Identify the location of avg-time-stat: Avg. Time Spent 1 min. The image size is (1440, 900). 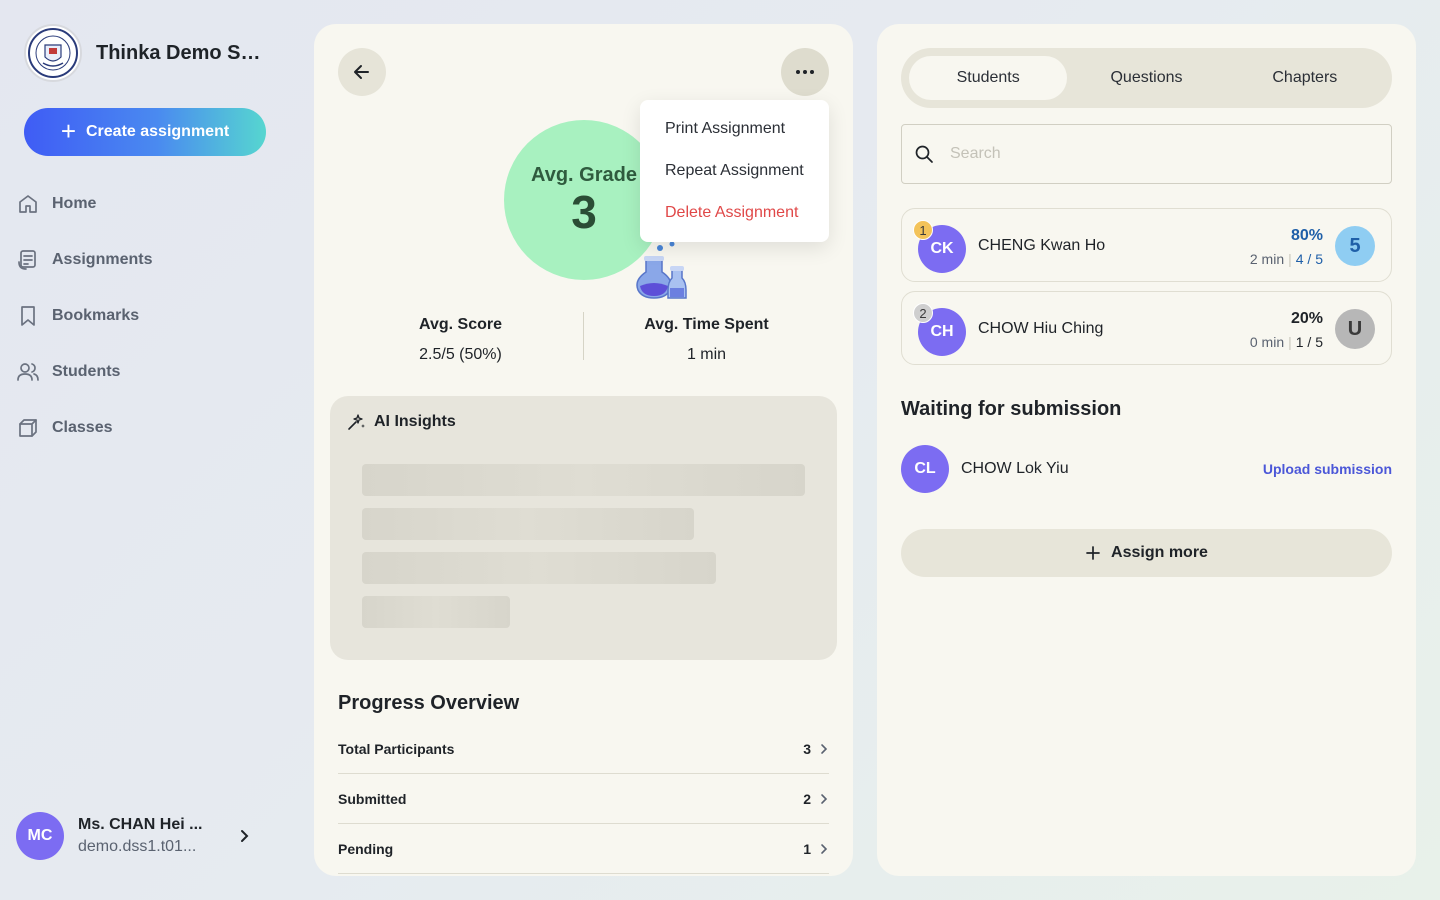
(706, 338).